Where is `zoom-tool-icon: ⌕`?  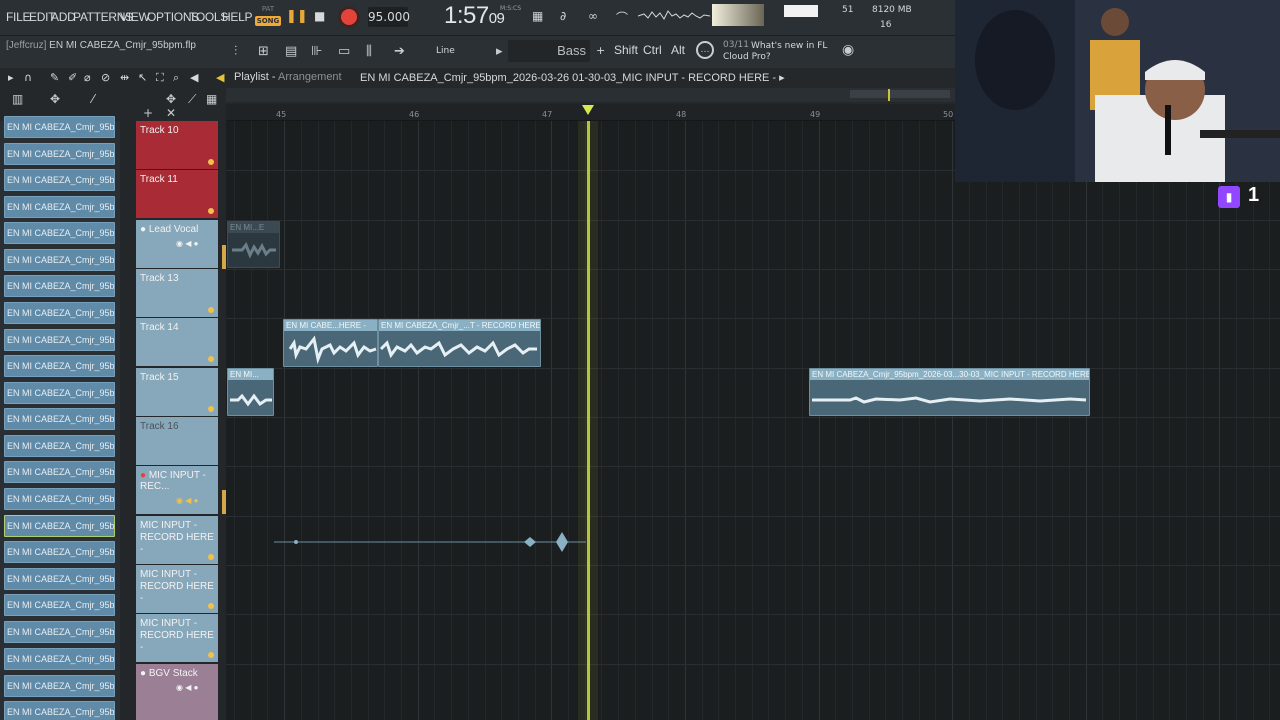
zoom-tool-icon: ⌕ is located at coordinates (176, 78).